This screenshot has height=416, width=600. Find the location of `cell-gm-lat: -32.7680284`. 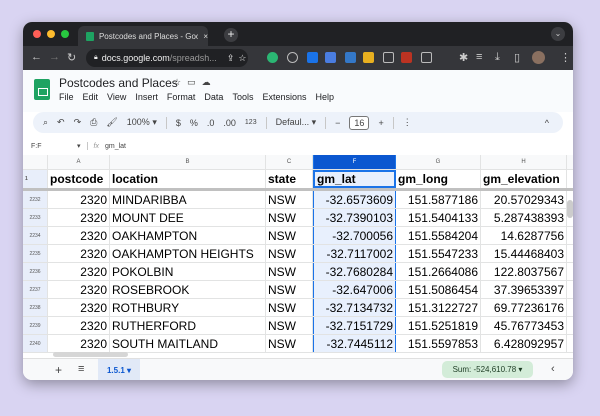

cell-gm-lat: -32.7680284 is located at coordinates (354, 271).